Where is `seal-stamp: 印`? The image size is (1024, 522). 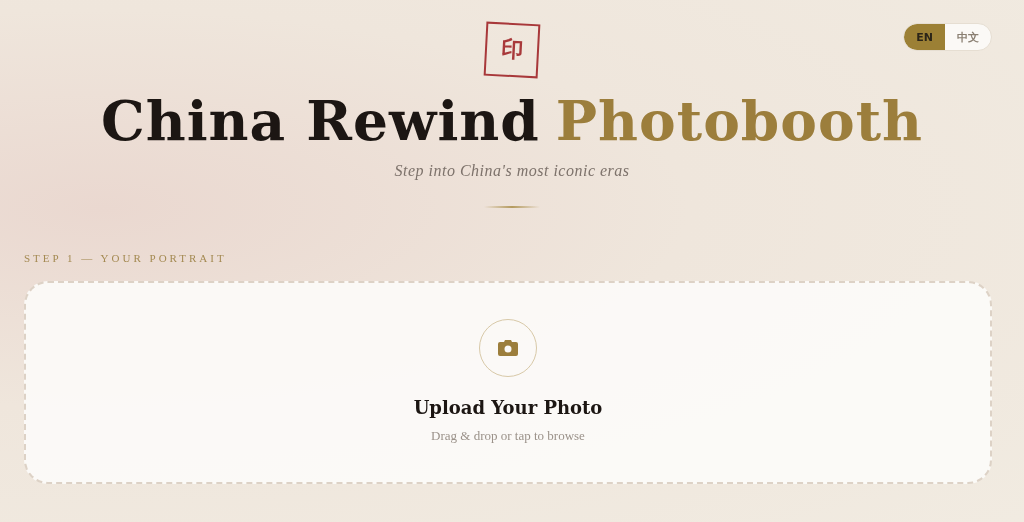
seal-stamp: 印 is located at coordinates (512, 50).